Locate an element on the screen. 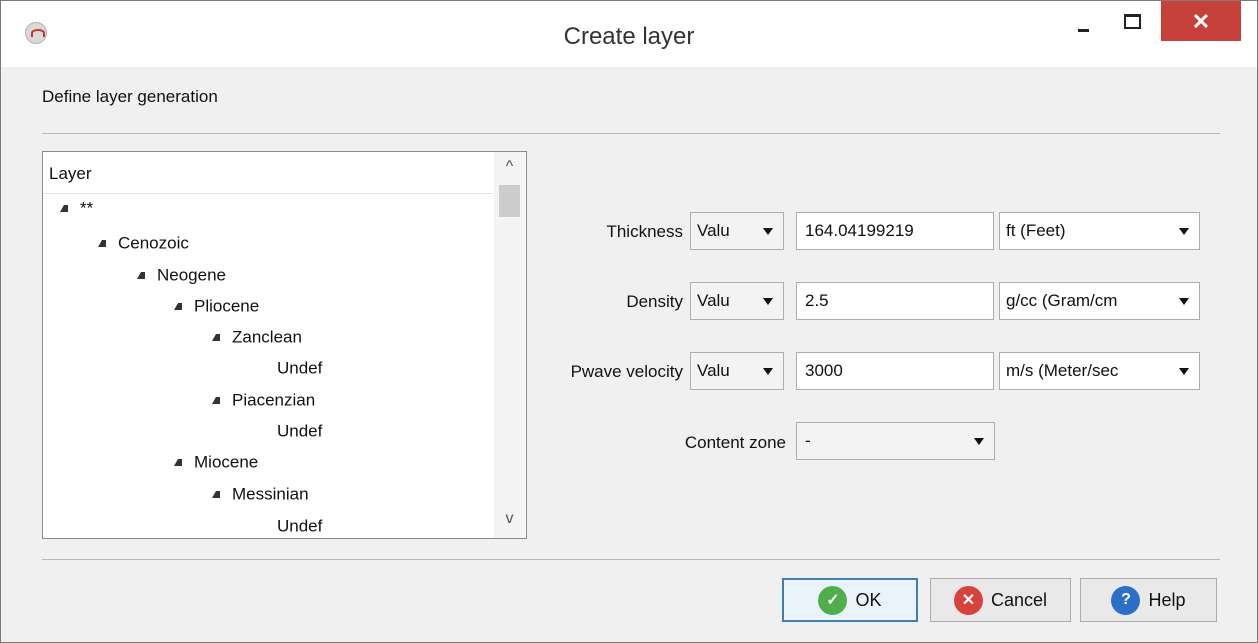 This screenshot has height=643, width=1258. thickness-label: Thickness is located at coordinates (644, 231).